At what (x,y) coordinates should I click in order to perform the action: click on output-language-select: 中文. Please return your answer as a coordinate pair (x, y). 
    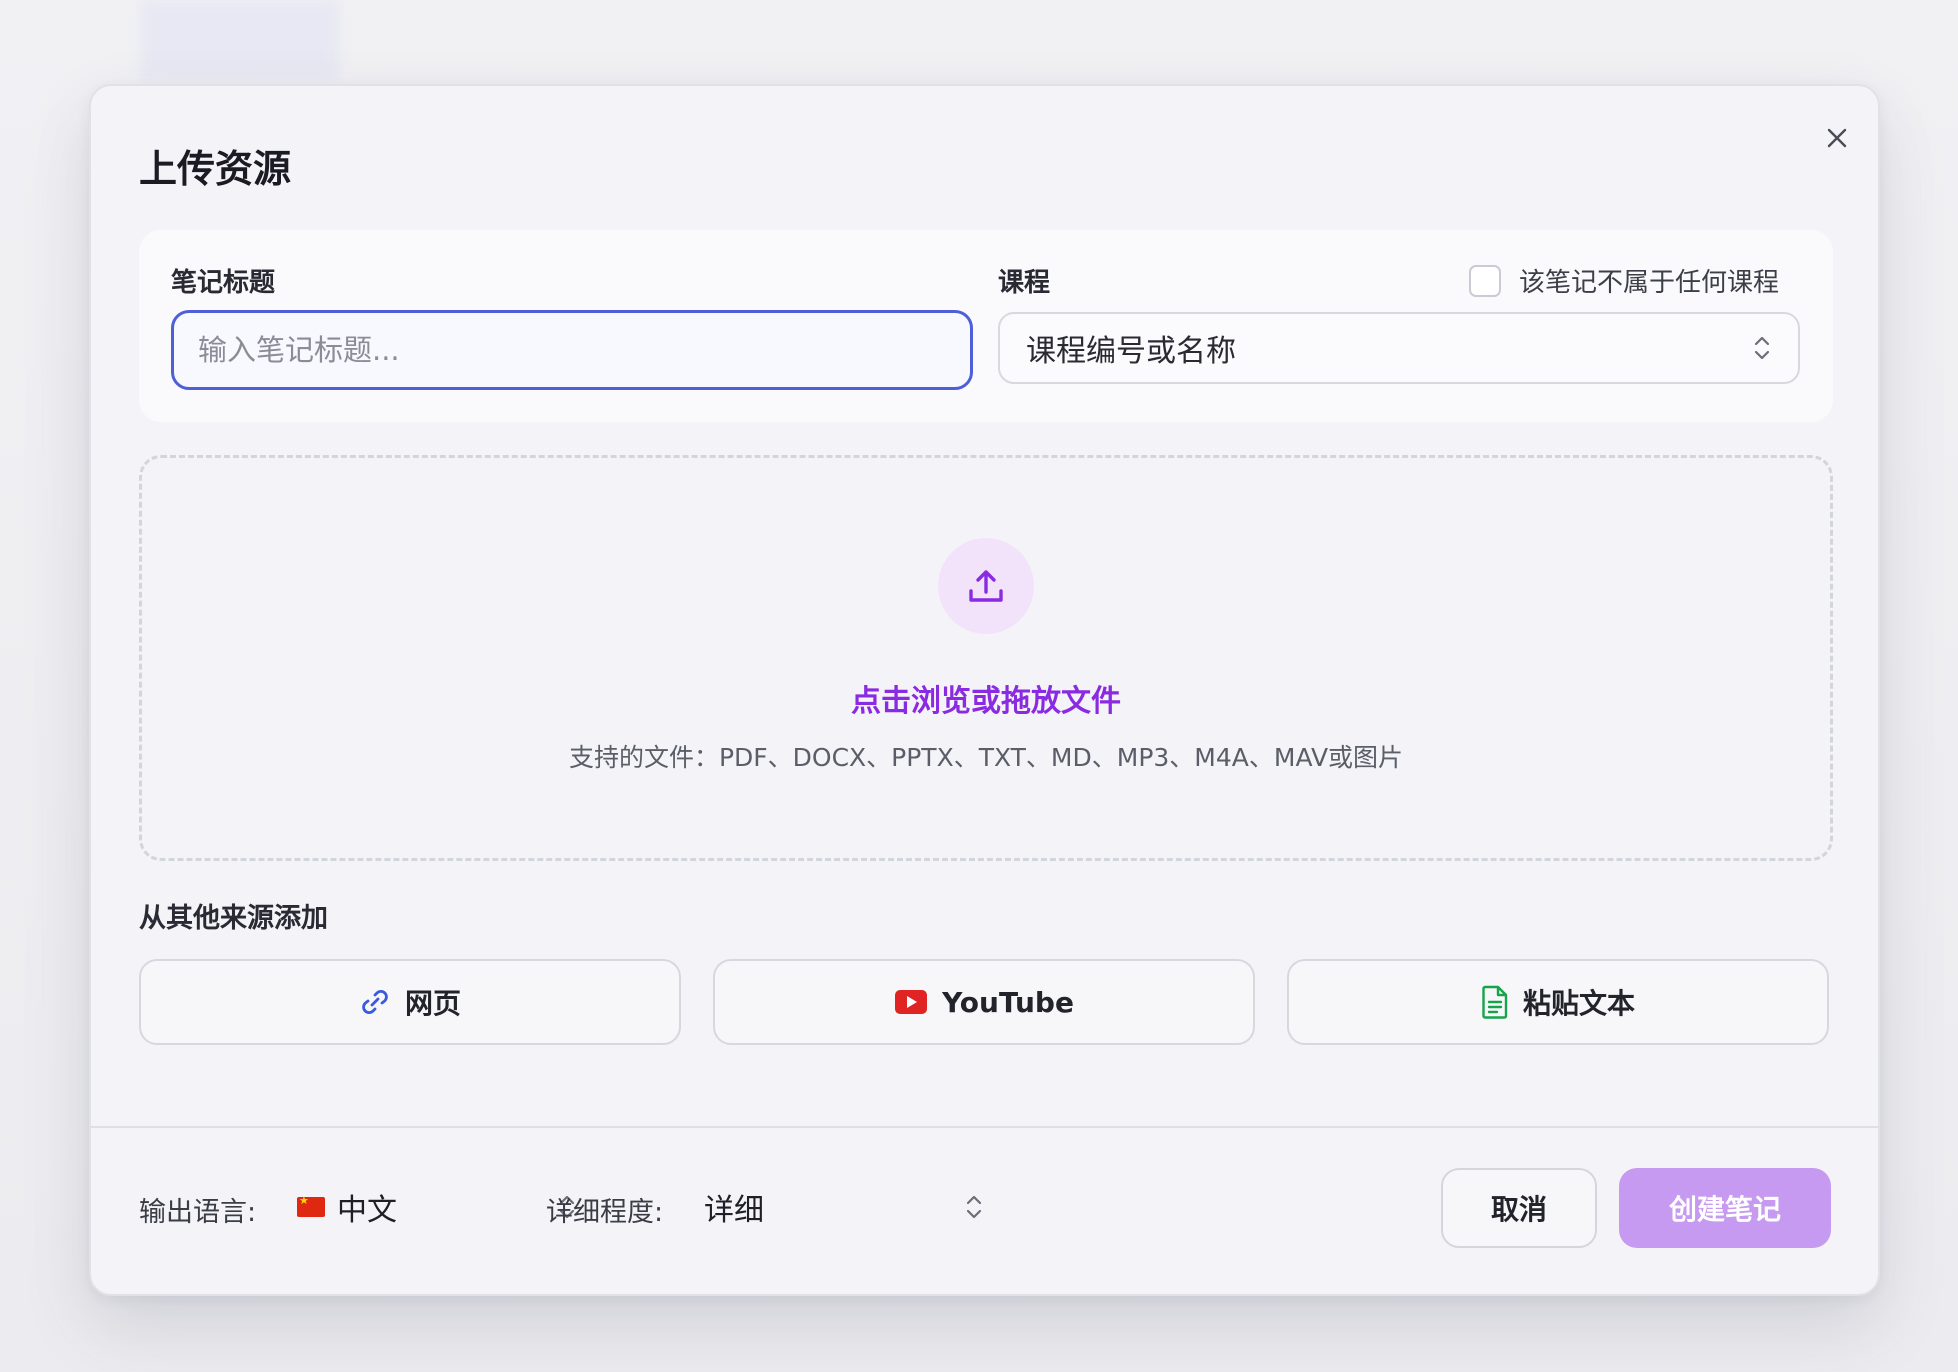
    Looking at the image, I should click on (437, 1207).